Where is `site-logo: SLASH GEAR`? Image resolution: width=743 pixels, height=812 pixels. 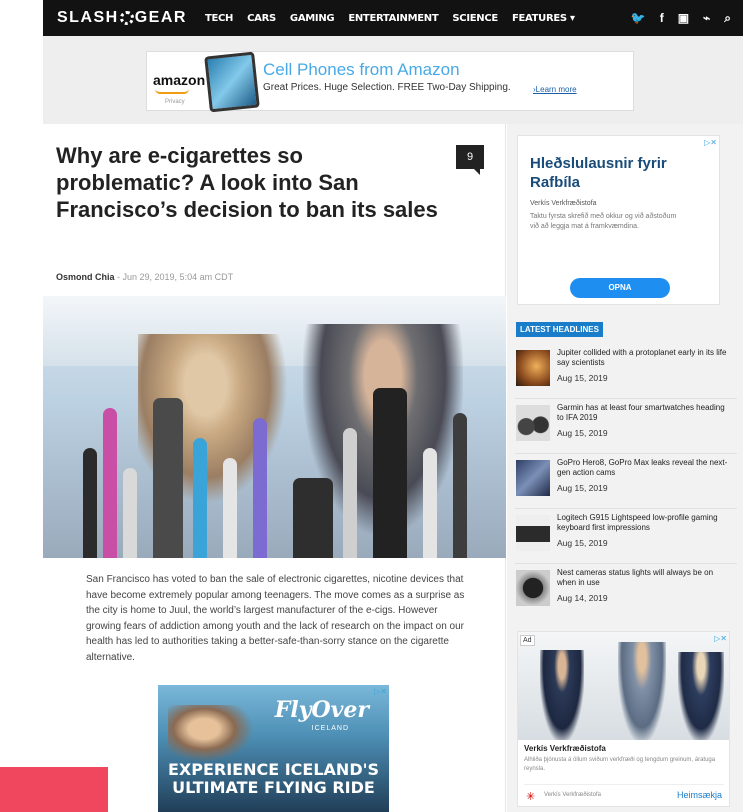 site-logo: SLASH GEAR is located at coordinates (122, 18).